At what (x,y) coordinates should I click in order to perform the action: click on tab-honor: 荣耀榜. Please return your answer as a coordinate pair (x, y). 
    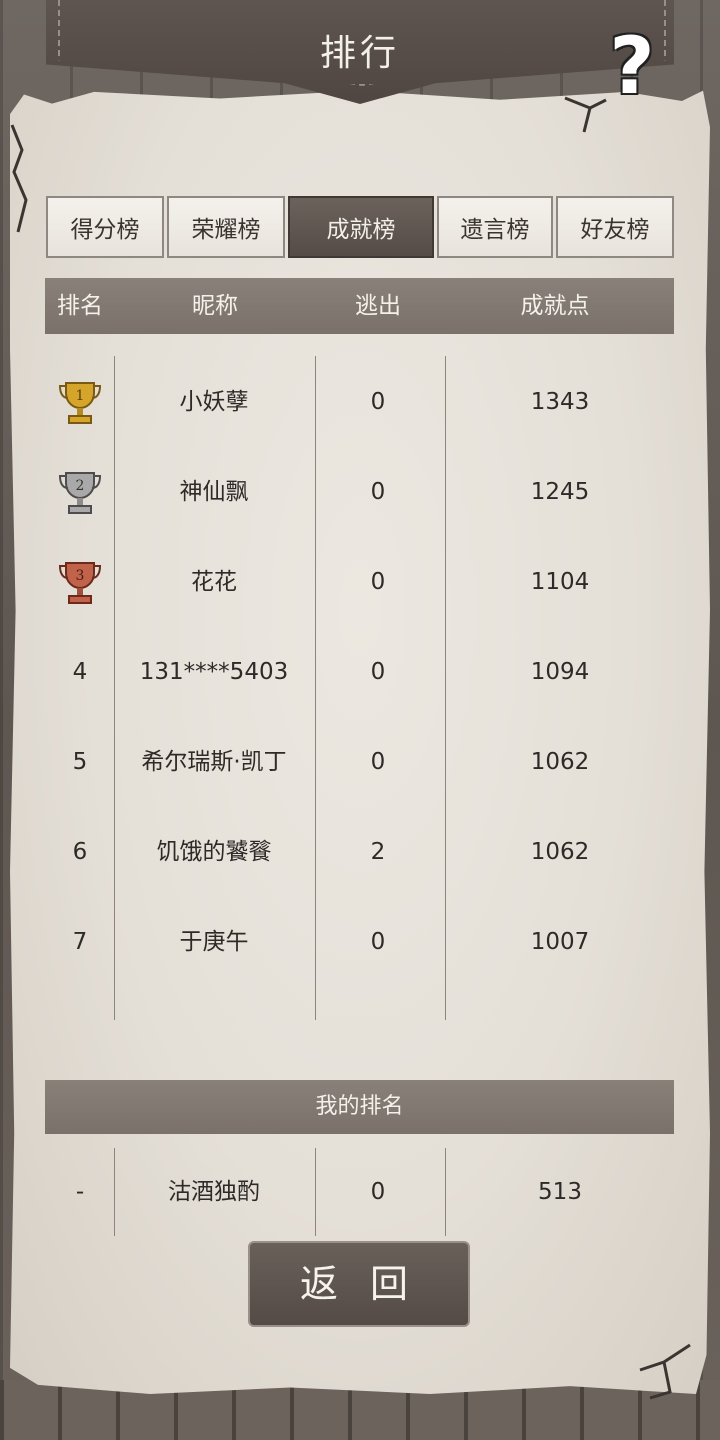
    Looking at the image, I should click on (226, 227).